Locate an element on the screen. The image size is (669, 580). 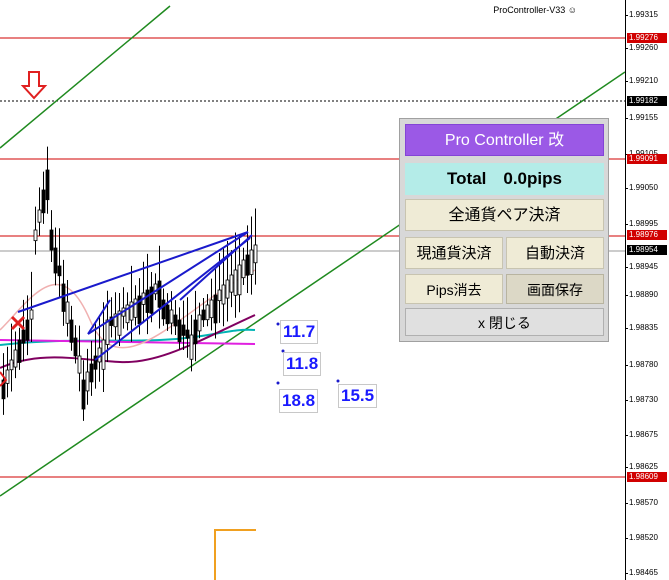
price-tick: 1.99260 is located at coordinates (641, 47).